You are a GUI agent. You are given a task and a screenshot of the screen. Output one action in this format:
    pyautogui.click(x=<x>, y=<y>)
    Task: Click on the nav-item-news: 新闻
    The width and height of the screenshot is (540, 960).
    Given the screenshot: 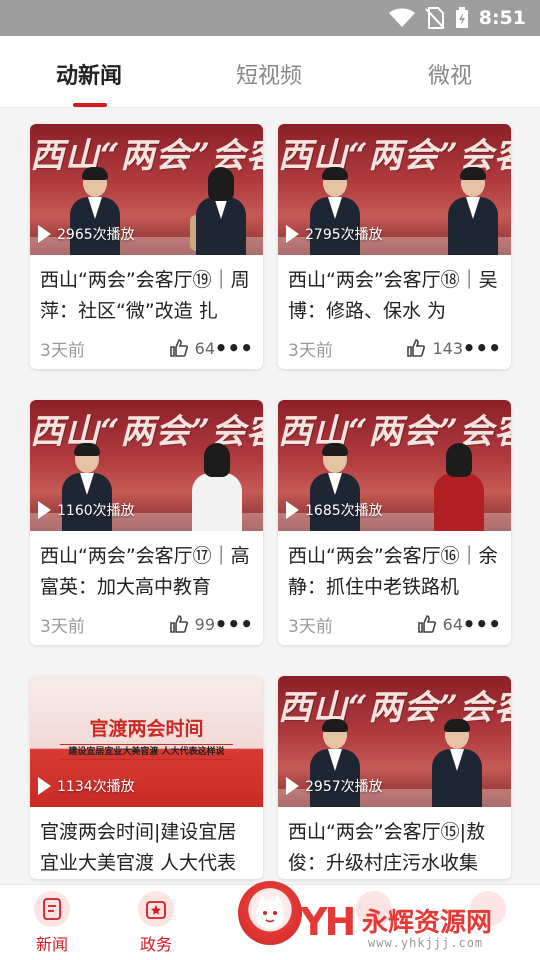 What is the action you would take?
    pyautogui.click(x=52, y=923)
    